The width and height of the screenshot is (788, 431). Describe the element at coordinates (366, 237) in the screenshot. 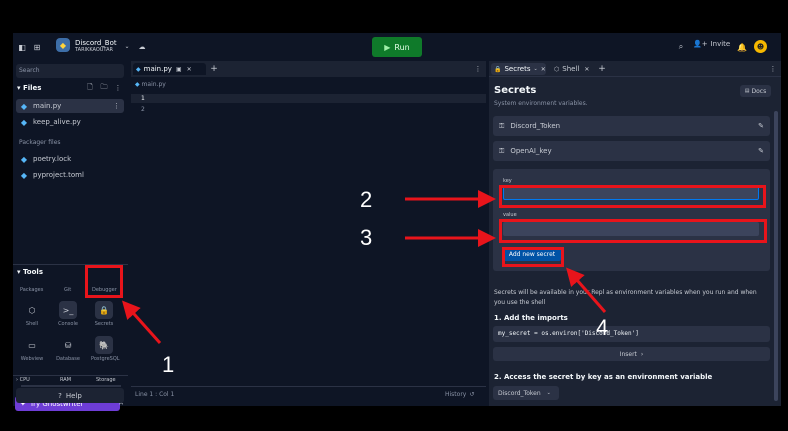

I see `annotation-number-3: 3` at that location.